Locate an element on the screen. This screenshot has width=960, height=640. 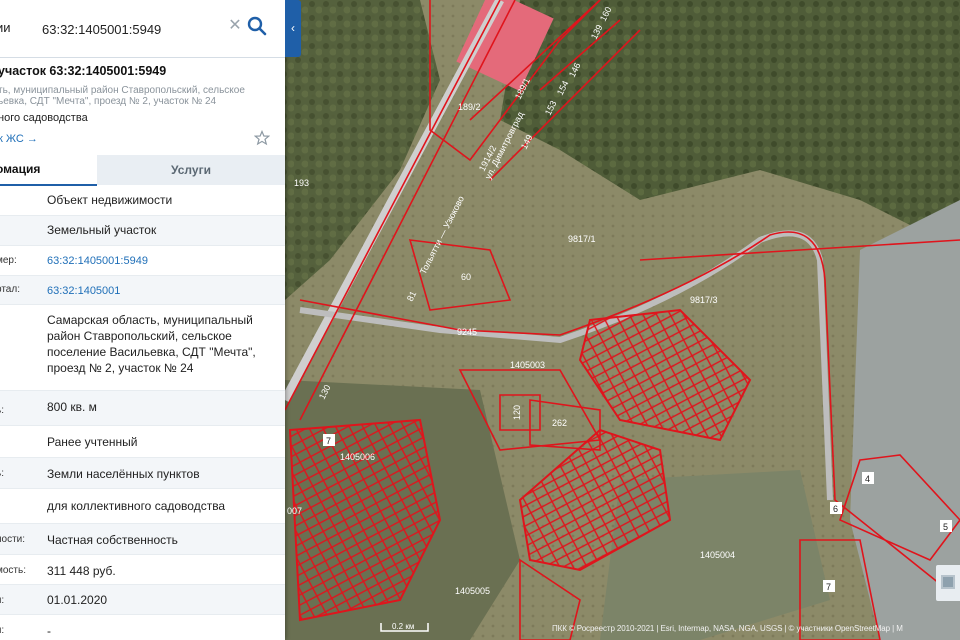
search-icon is located at coordinates (257, 26).